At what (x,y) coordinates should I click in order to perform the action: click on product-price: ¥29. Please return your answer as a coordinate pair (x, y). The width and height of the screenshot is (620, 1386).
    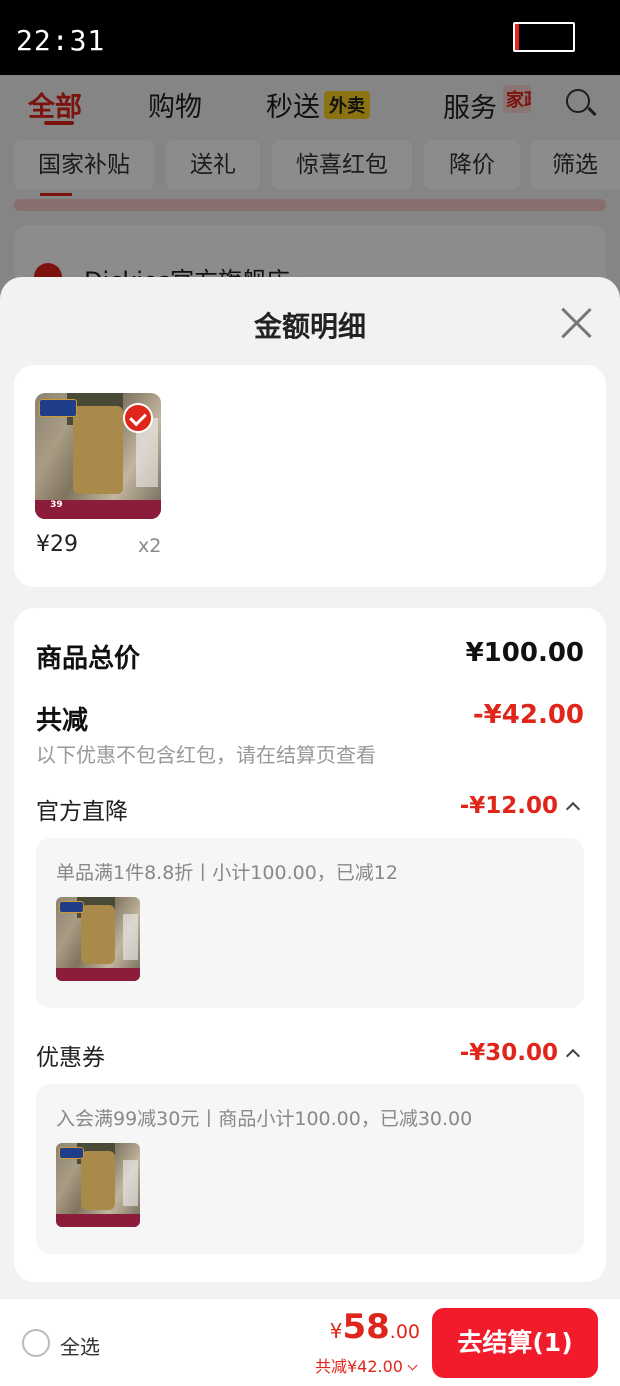
    Looking at the image, I should click on (57, 544).